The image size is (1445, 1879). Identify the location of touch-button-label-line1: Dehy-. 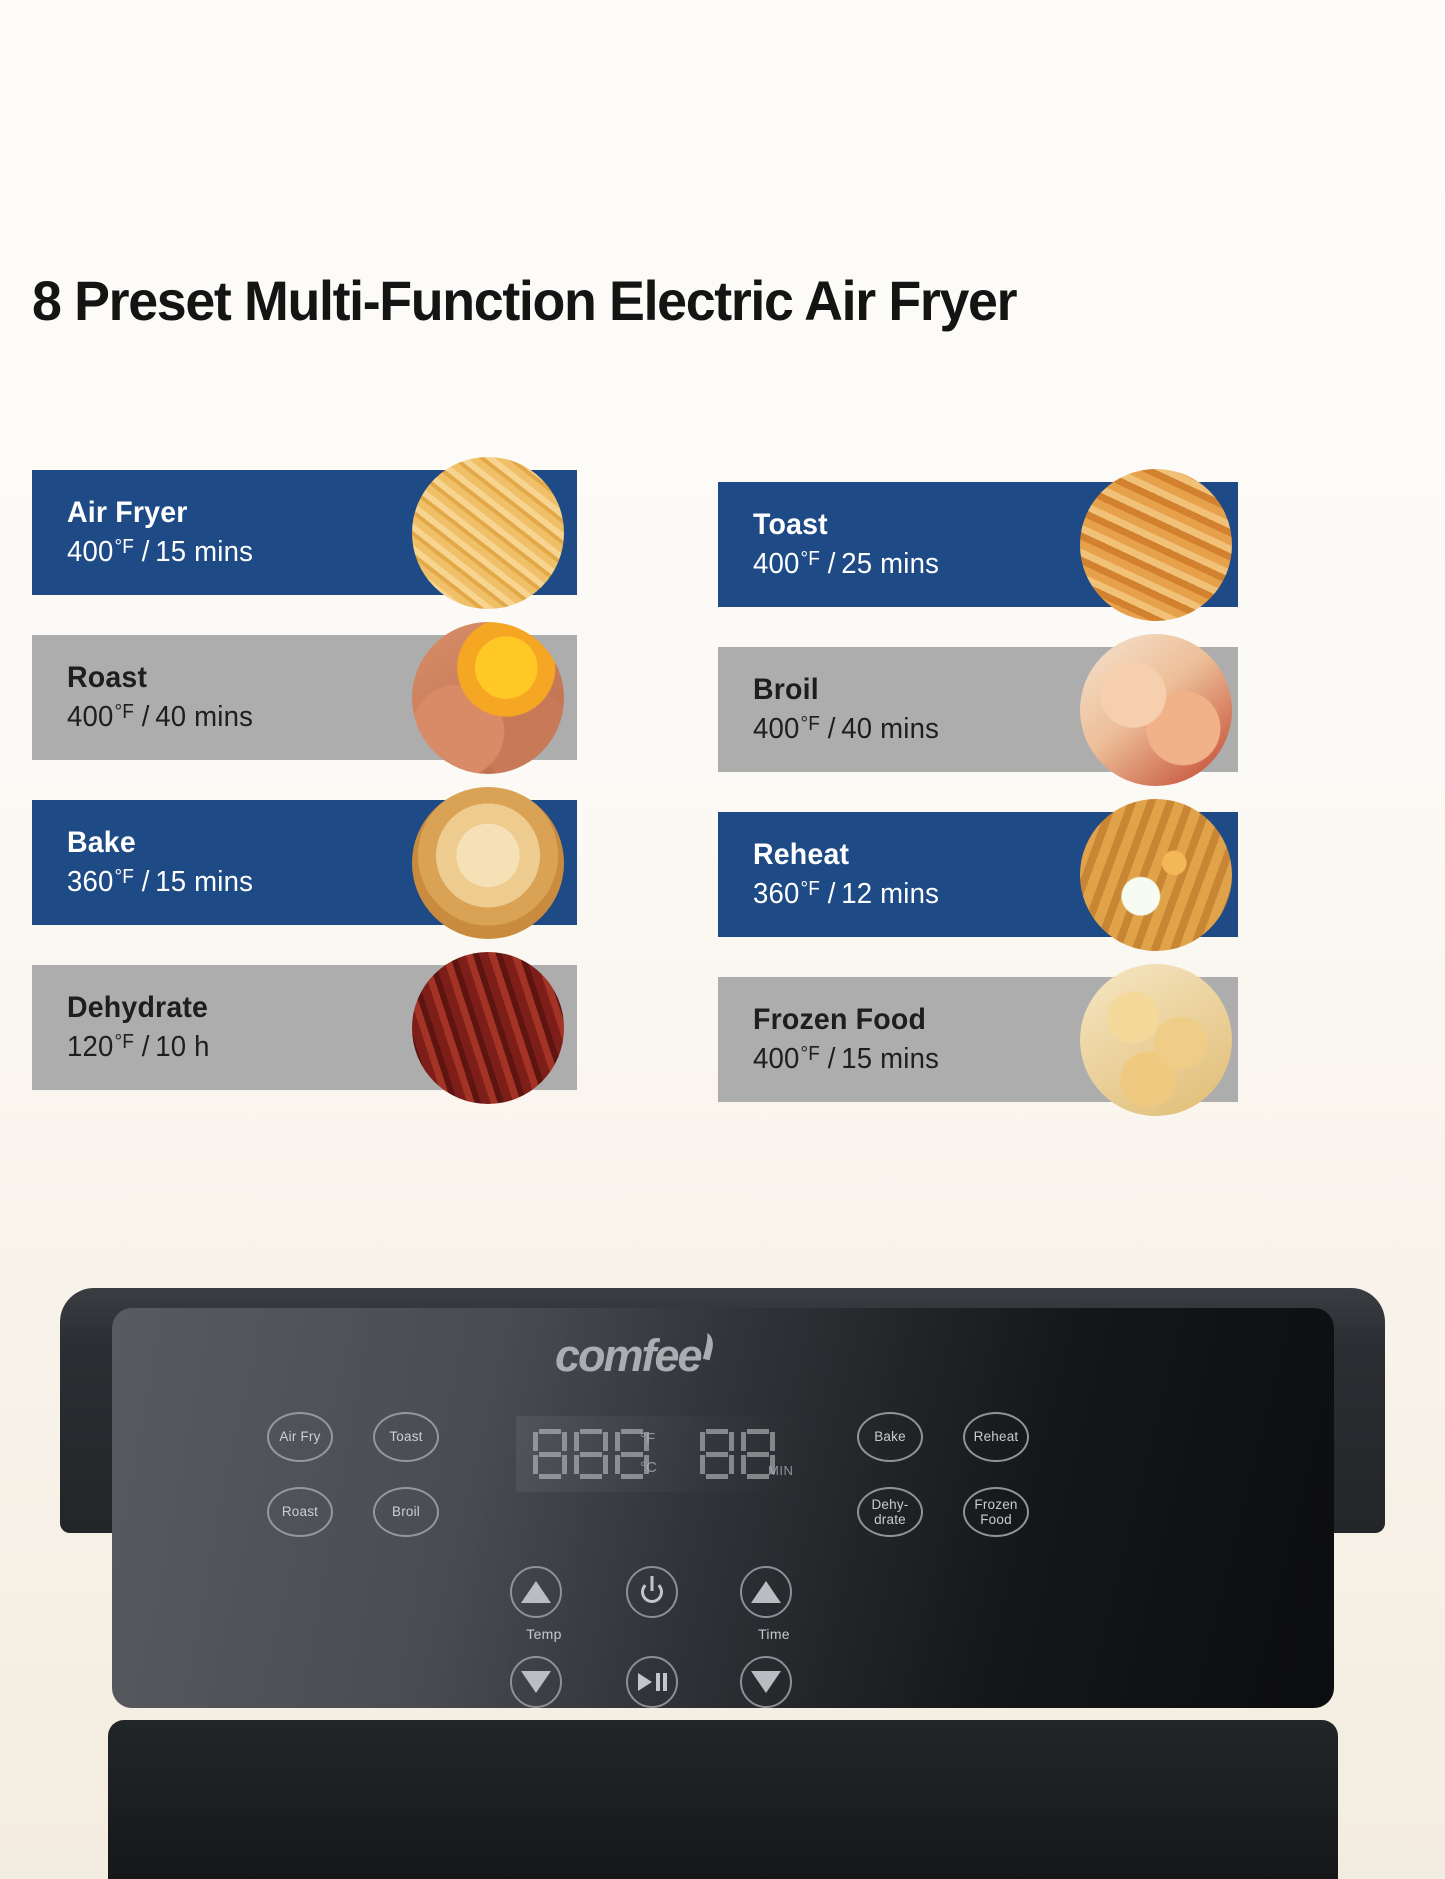
(890, 1504).